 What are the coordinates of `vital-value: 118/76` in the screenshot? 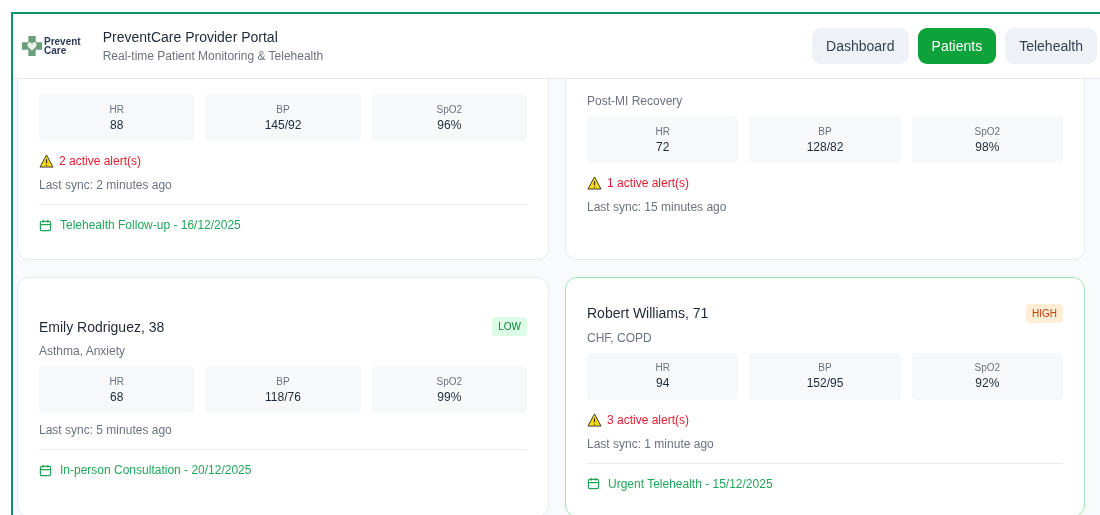 It's located at (283, 396).